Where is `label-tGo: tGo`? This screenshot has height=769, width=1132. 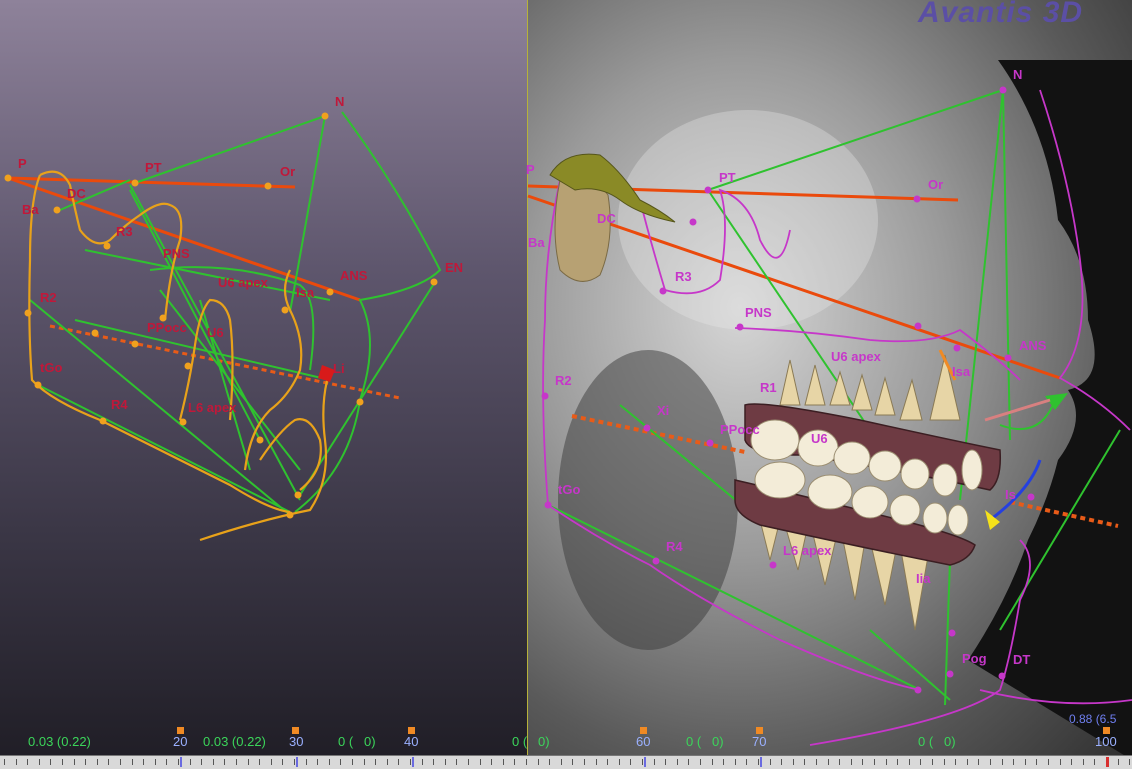 label-tGo: tGo is located at coordinates (51, 367).